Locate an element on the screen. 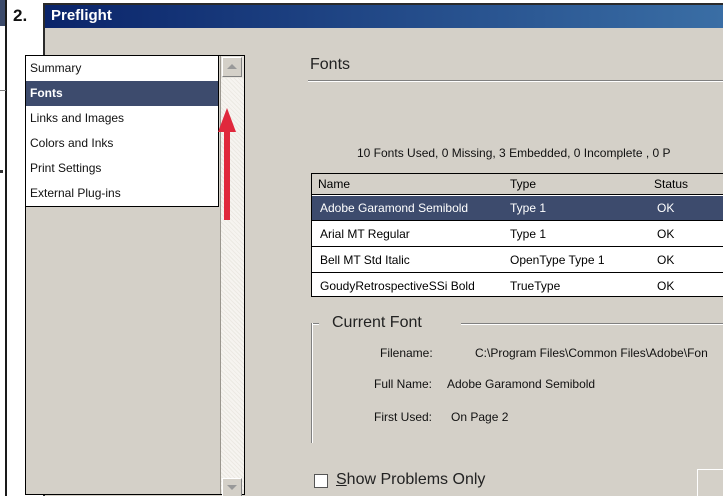  sidebar-item-fonts: Fonts is located at coordinates (122, 93).